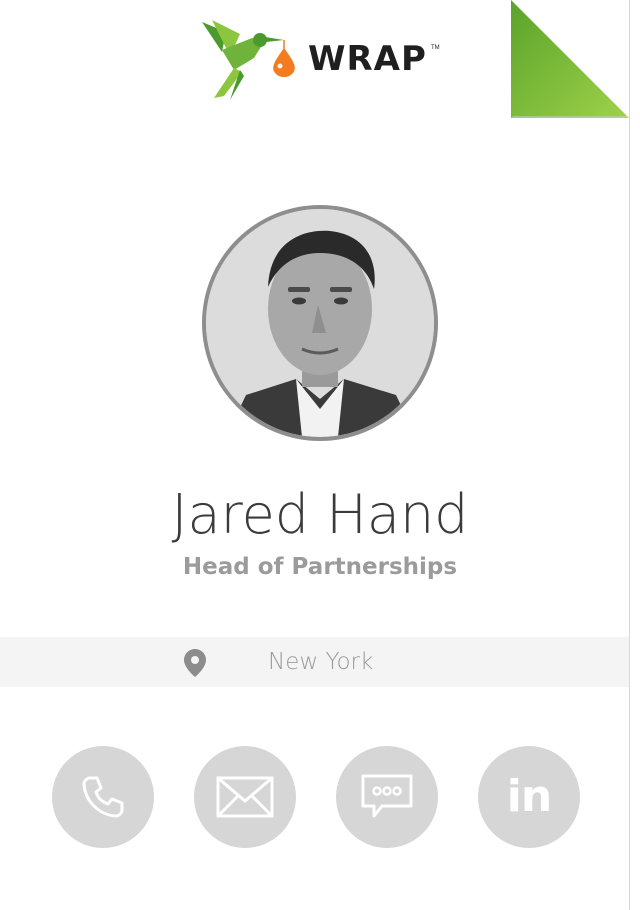  What do you see at coordinates (435, 48) in the screenshot?
I see `trademark: TM` at bounding box center [435, 48].